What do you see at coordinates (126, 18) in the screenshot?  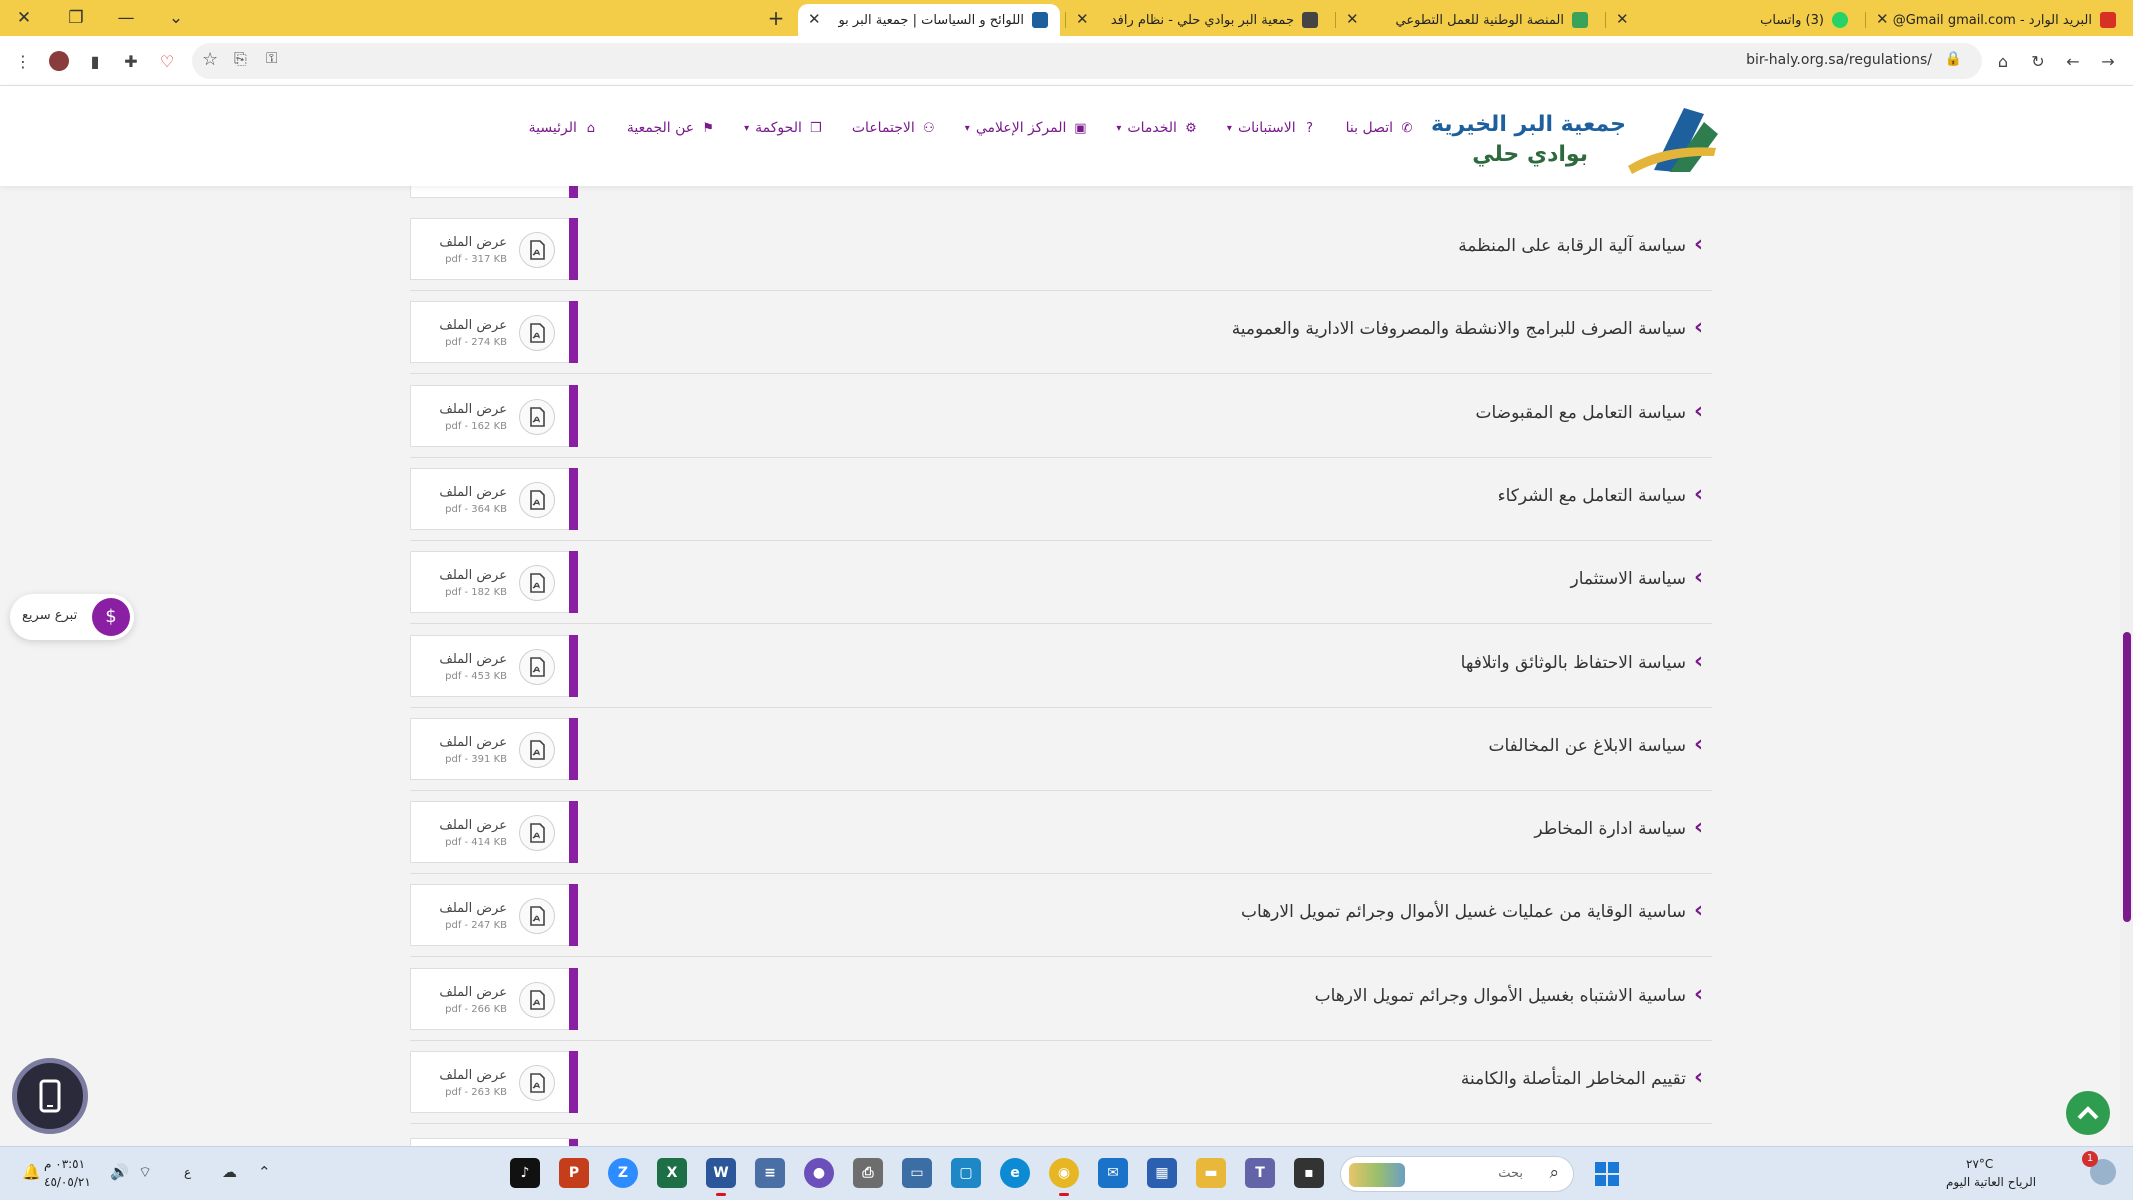 I see `minimize-window-icon: —` at bounding box center [126, 18].